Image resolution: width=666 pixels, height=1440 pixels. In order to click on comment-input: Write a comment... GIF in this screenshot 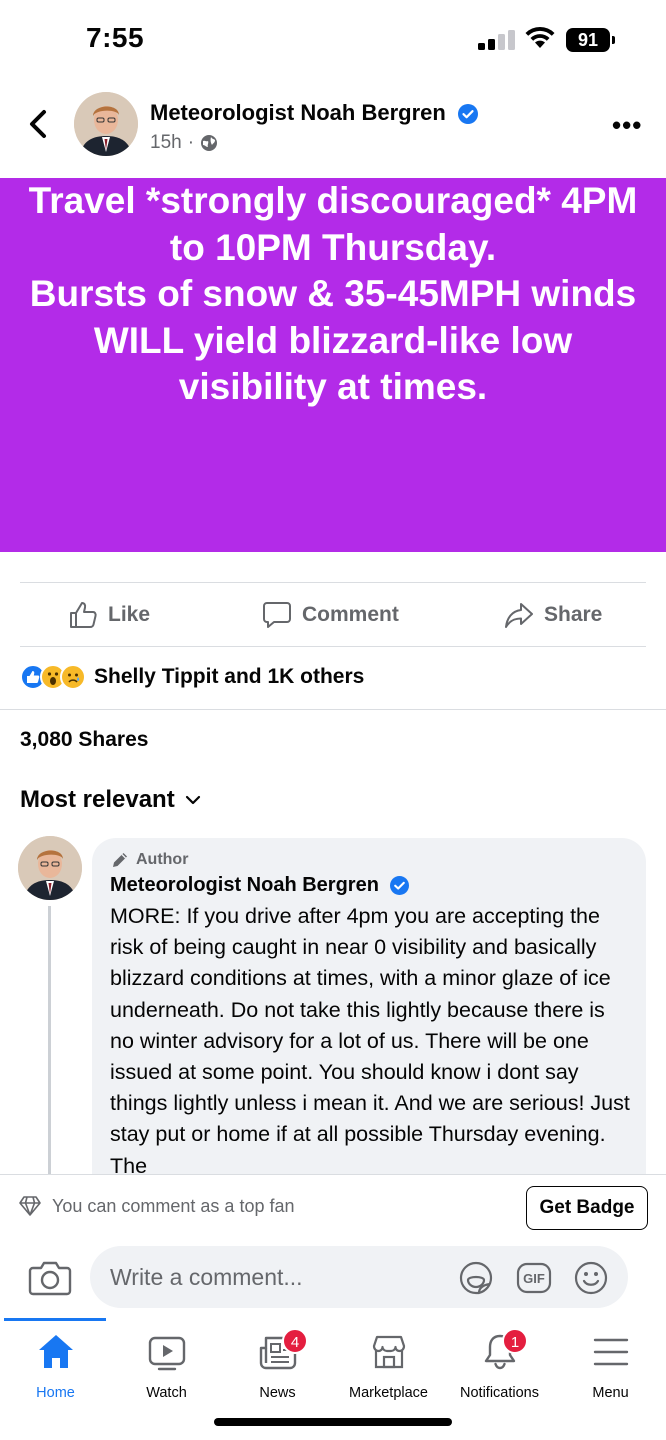, I will do `click(359, 1277)`.